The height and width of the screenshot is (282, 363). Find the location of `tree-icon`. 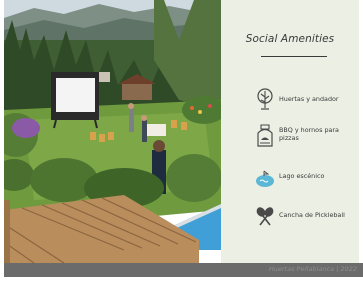

tree-icon is located at coordinates (265, 99).